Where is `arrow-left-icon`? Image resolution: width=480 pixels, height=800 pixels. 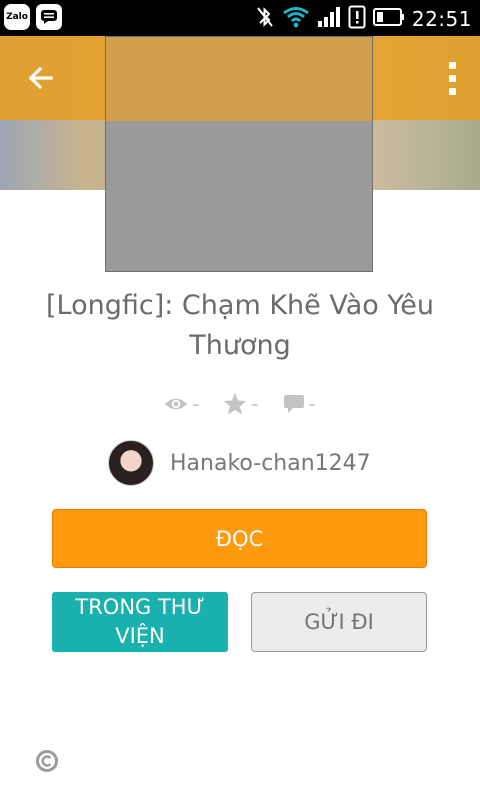
arrow-left-icon is located at coordinates (40, 78).